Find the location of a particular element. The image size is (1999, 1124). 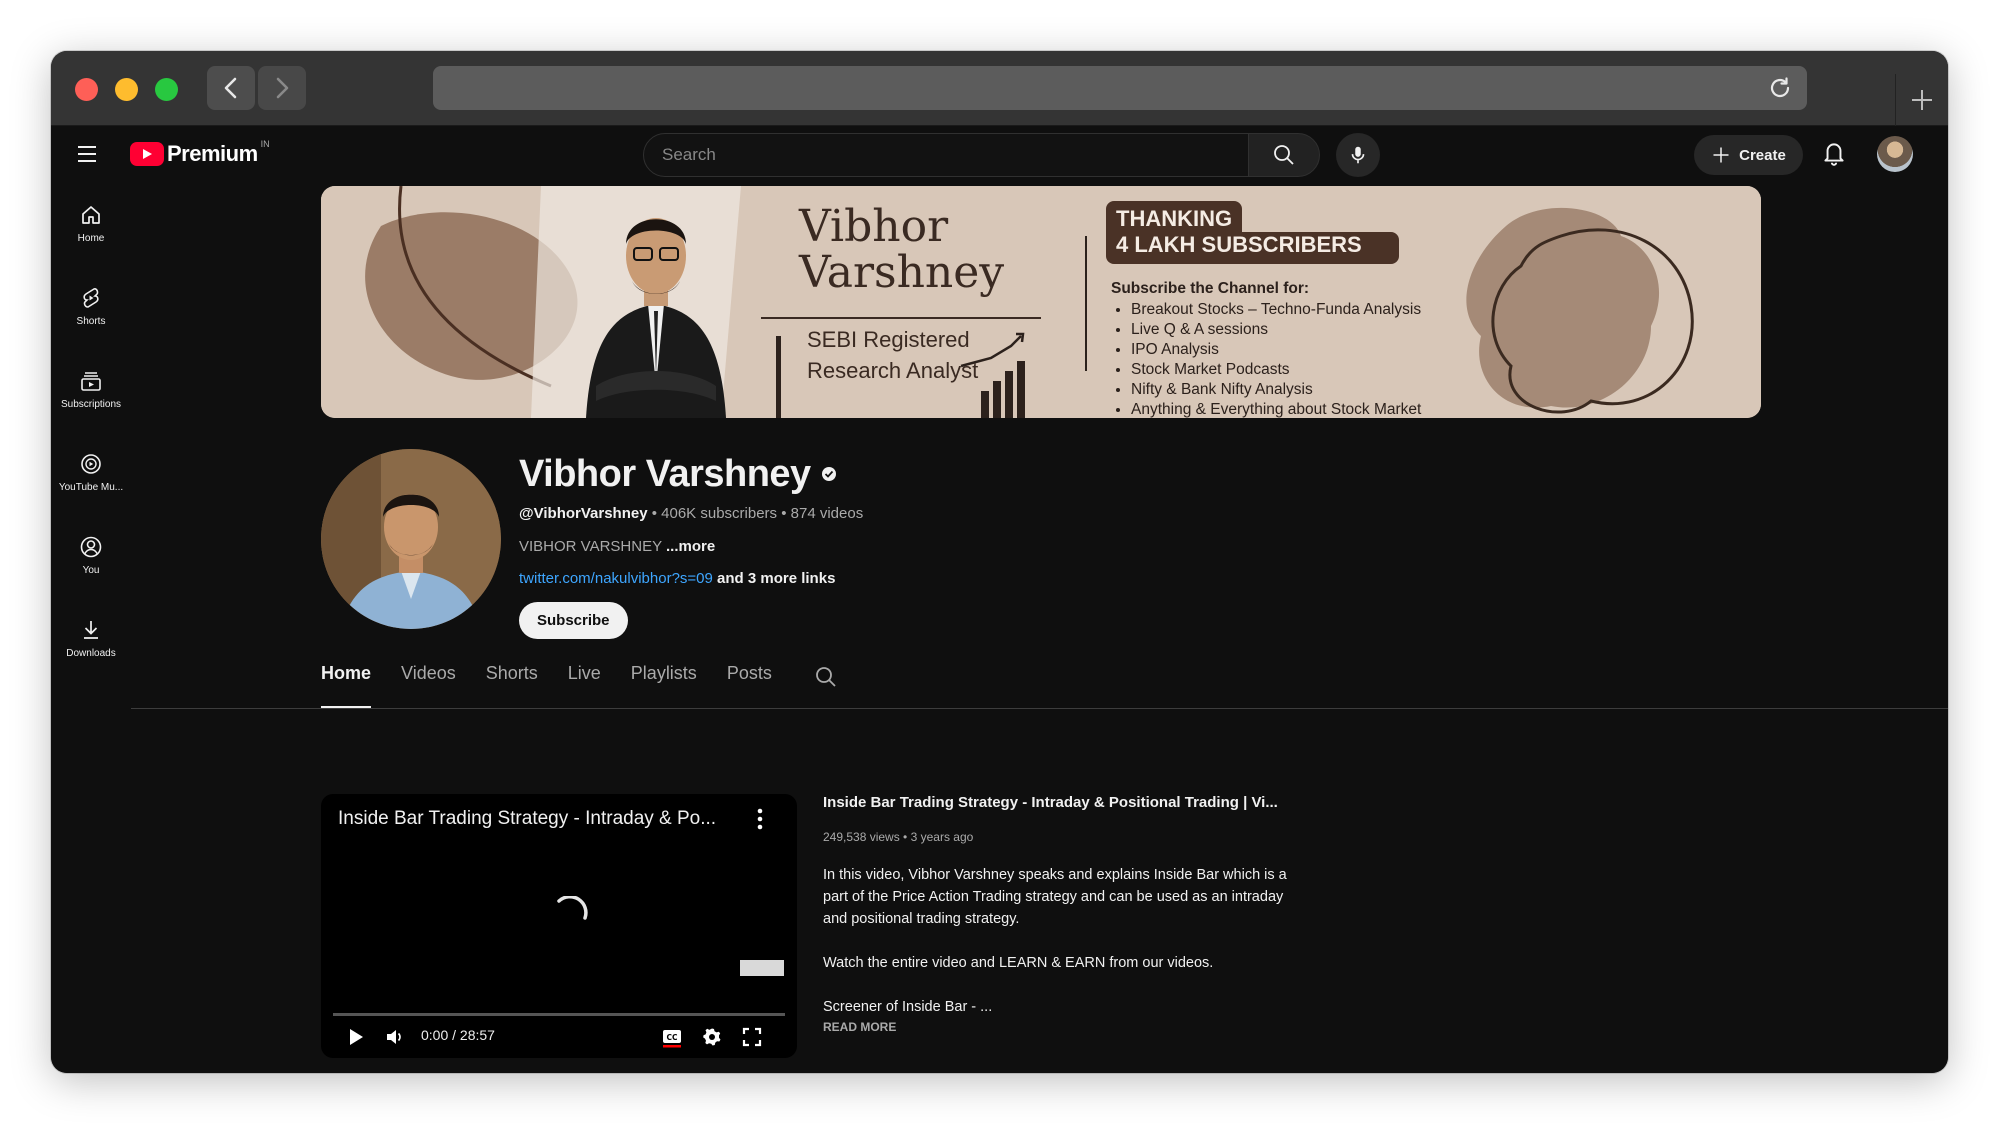

settings-button is located at coordinates (712, 1039).